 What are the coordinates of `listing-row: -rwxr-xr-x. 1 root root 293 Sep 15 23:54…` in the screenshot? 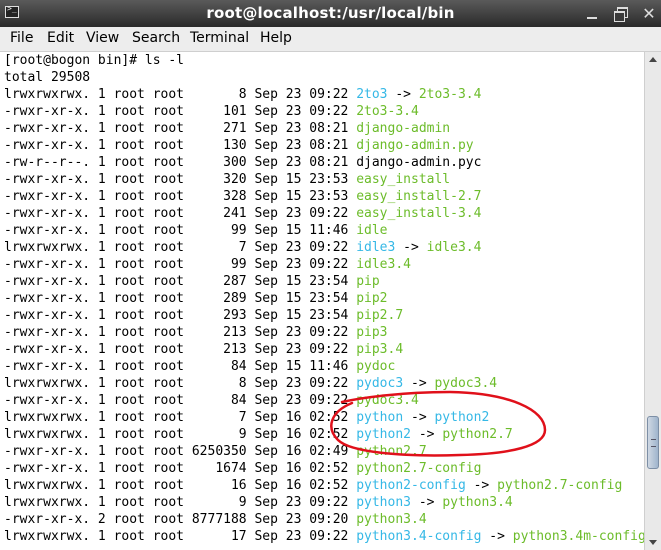 It's located at (203, 315).